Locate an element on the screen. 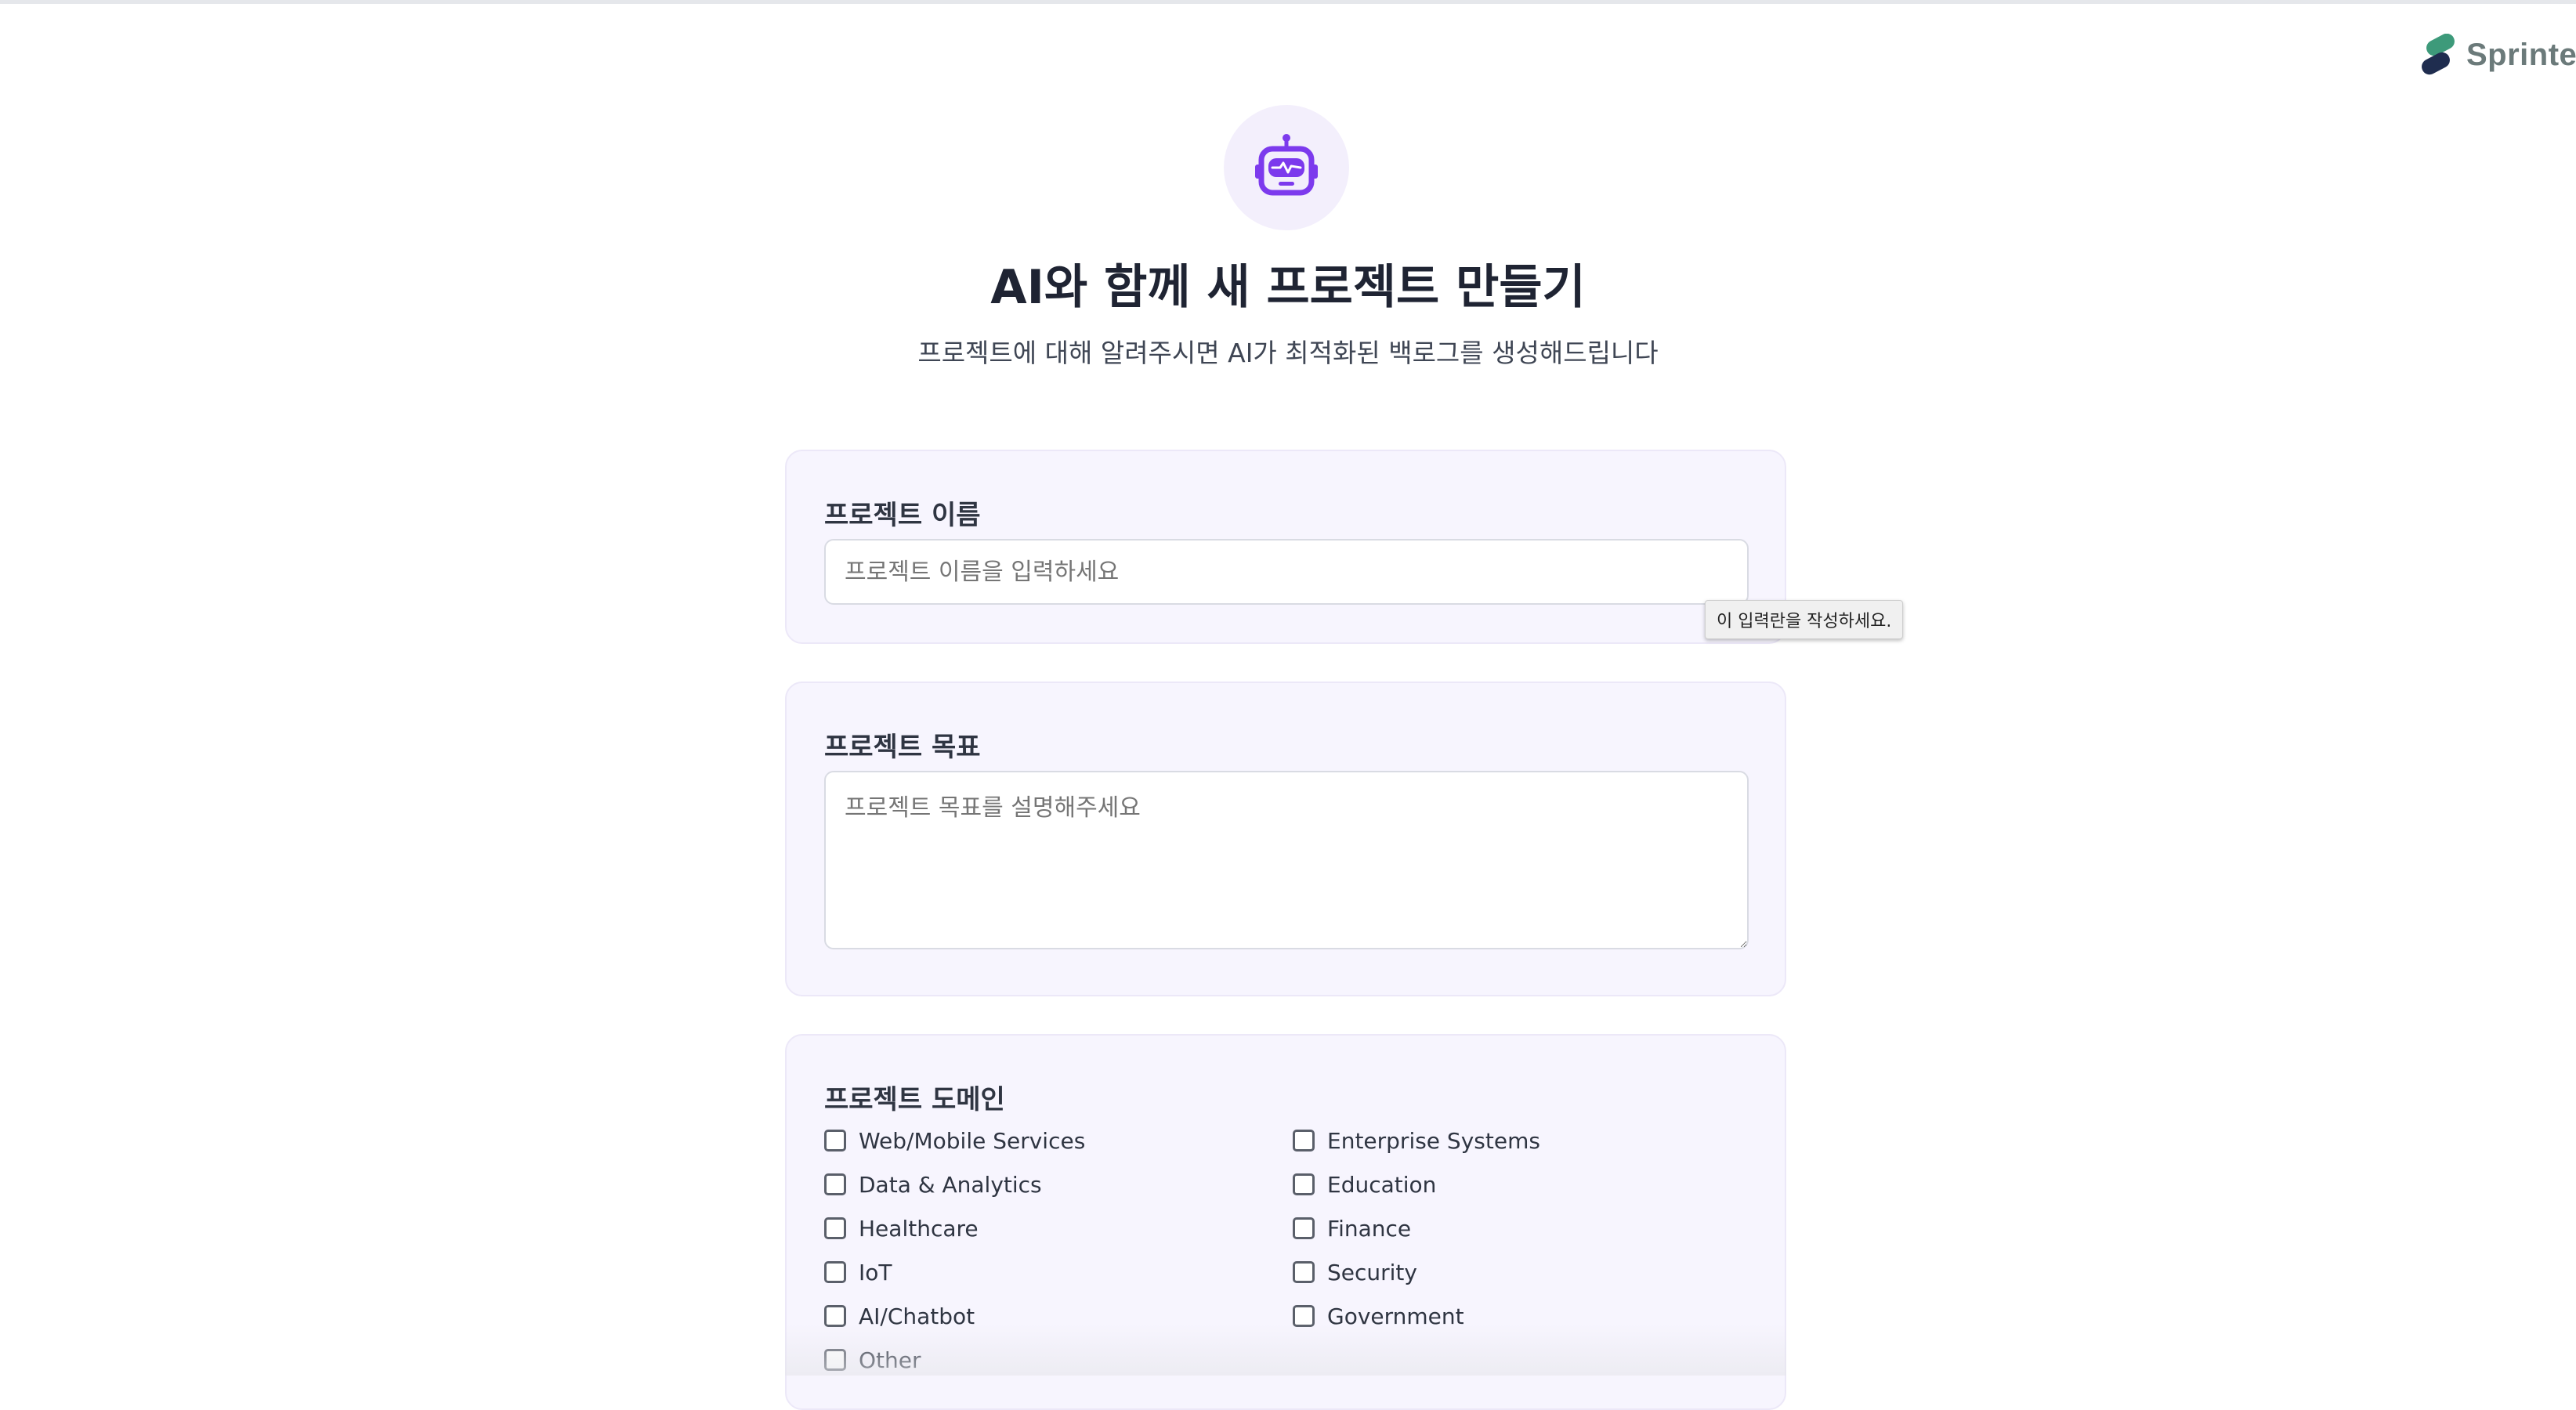 The height and width of the screenshot is (1410, 2576). project-name-card: 프로젝트 이름 is located at coordinates (1285, 547).